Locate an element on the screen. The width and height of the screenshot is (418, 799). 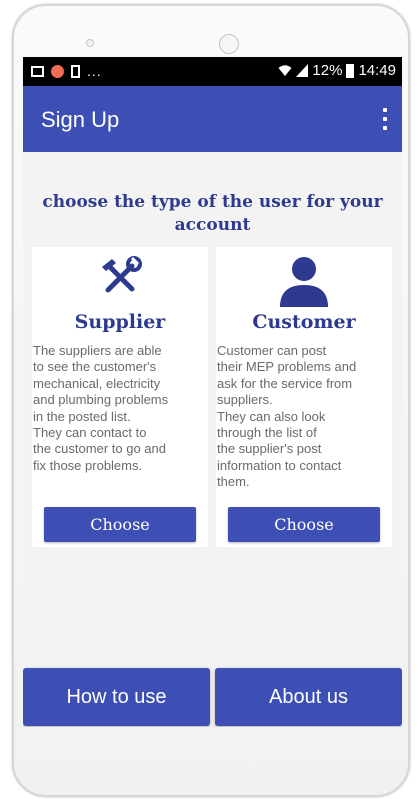
sensor is located at coordinates (90, 43).